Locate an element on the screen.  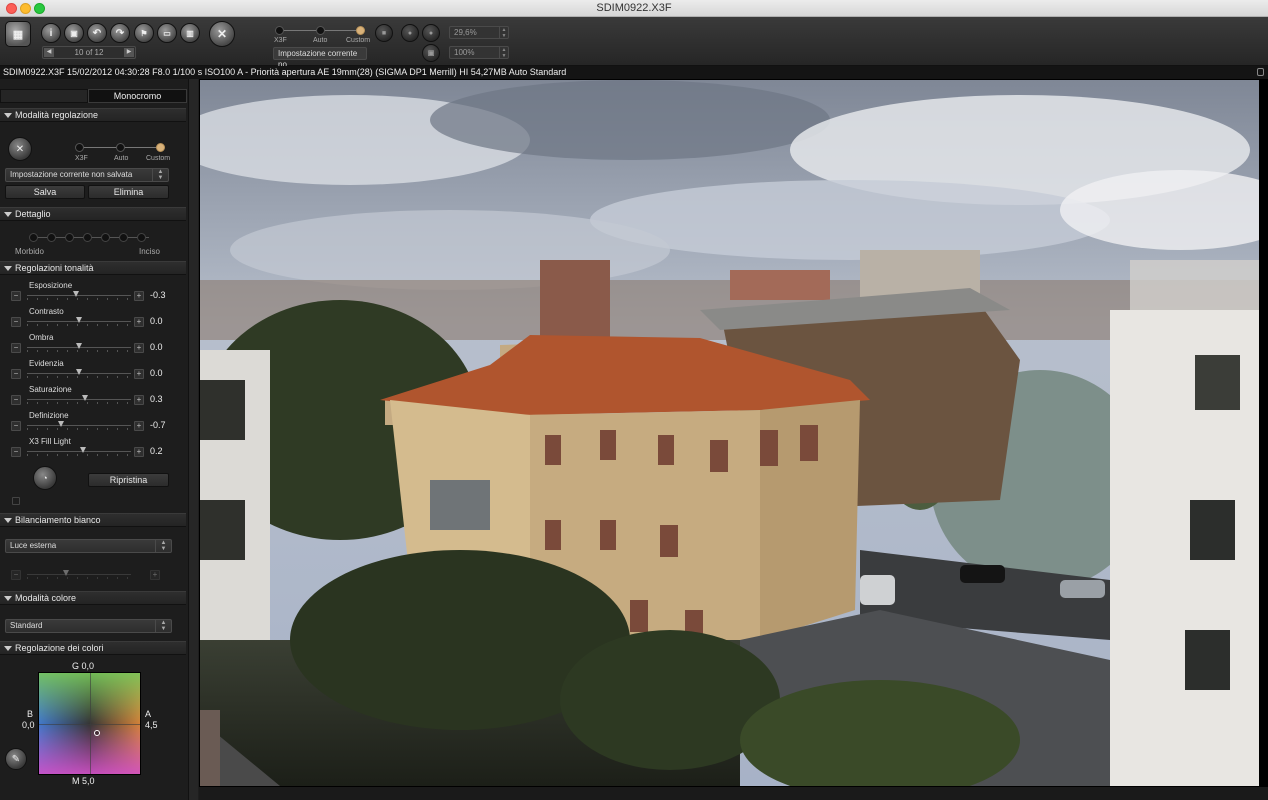
tone-slider-row: Evidenzia − +0.0 is located at coordinates (93, 372).